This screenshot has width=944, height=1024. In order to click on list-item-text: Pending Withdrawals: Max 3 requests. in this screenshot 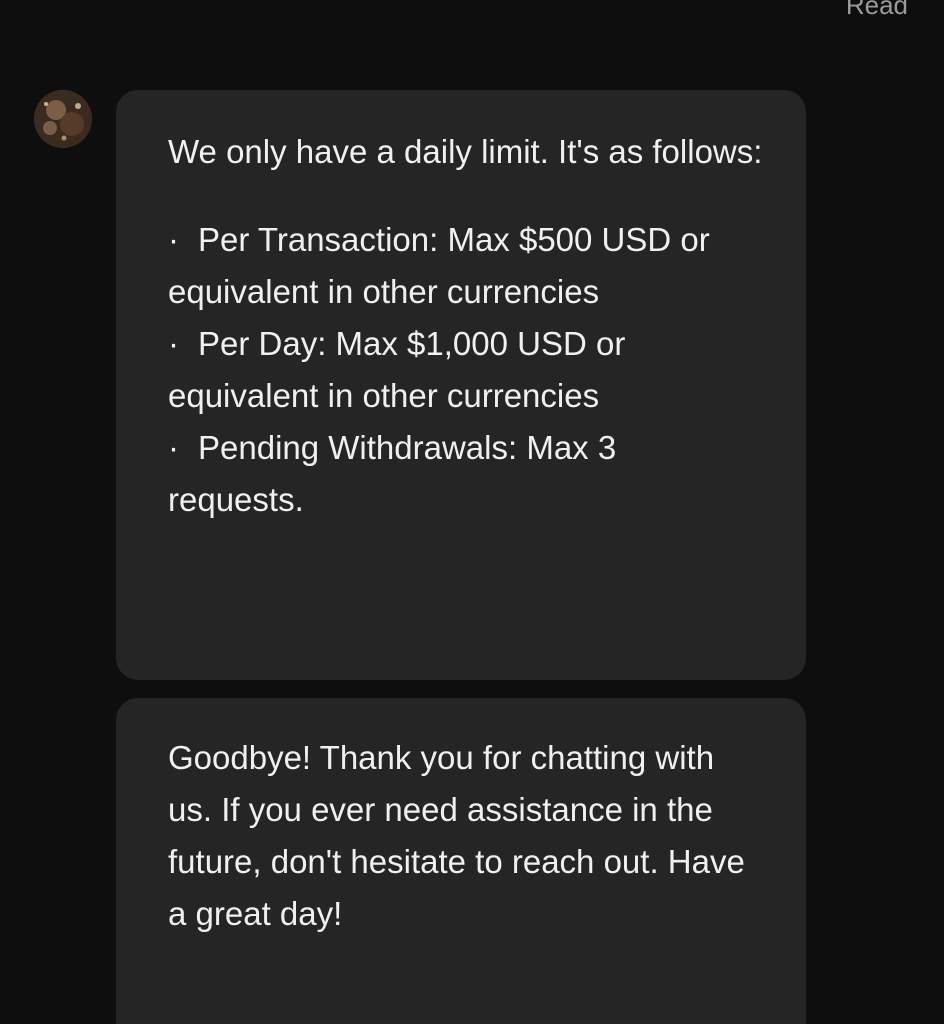, I will do `click(392, 473)`.